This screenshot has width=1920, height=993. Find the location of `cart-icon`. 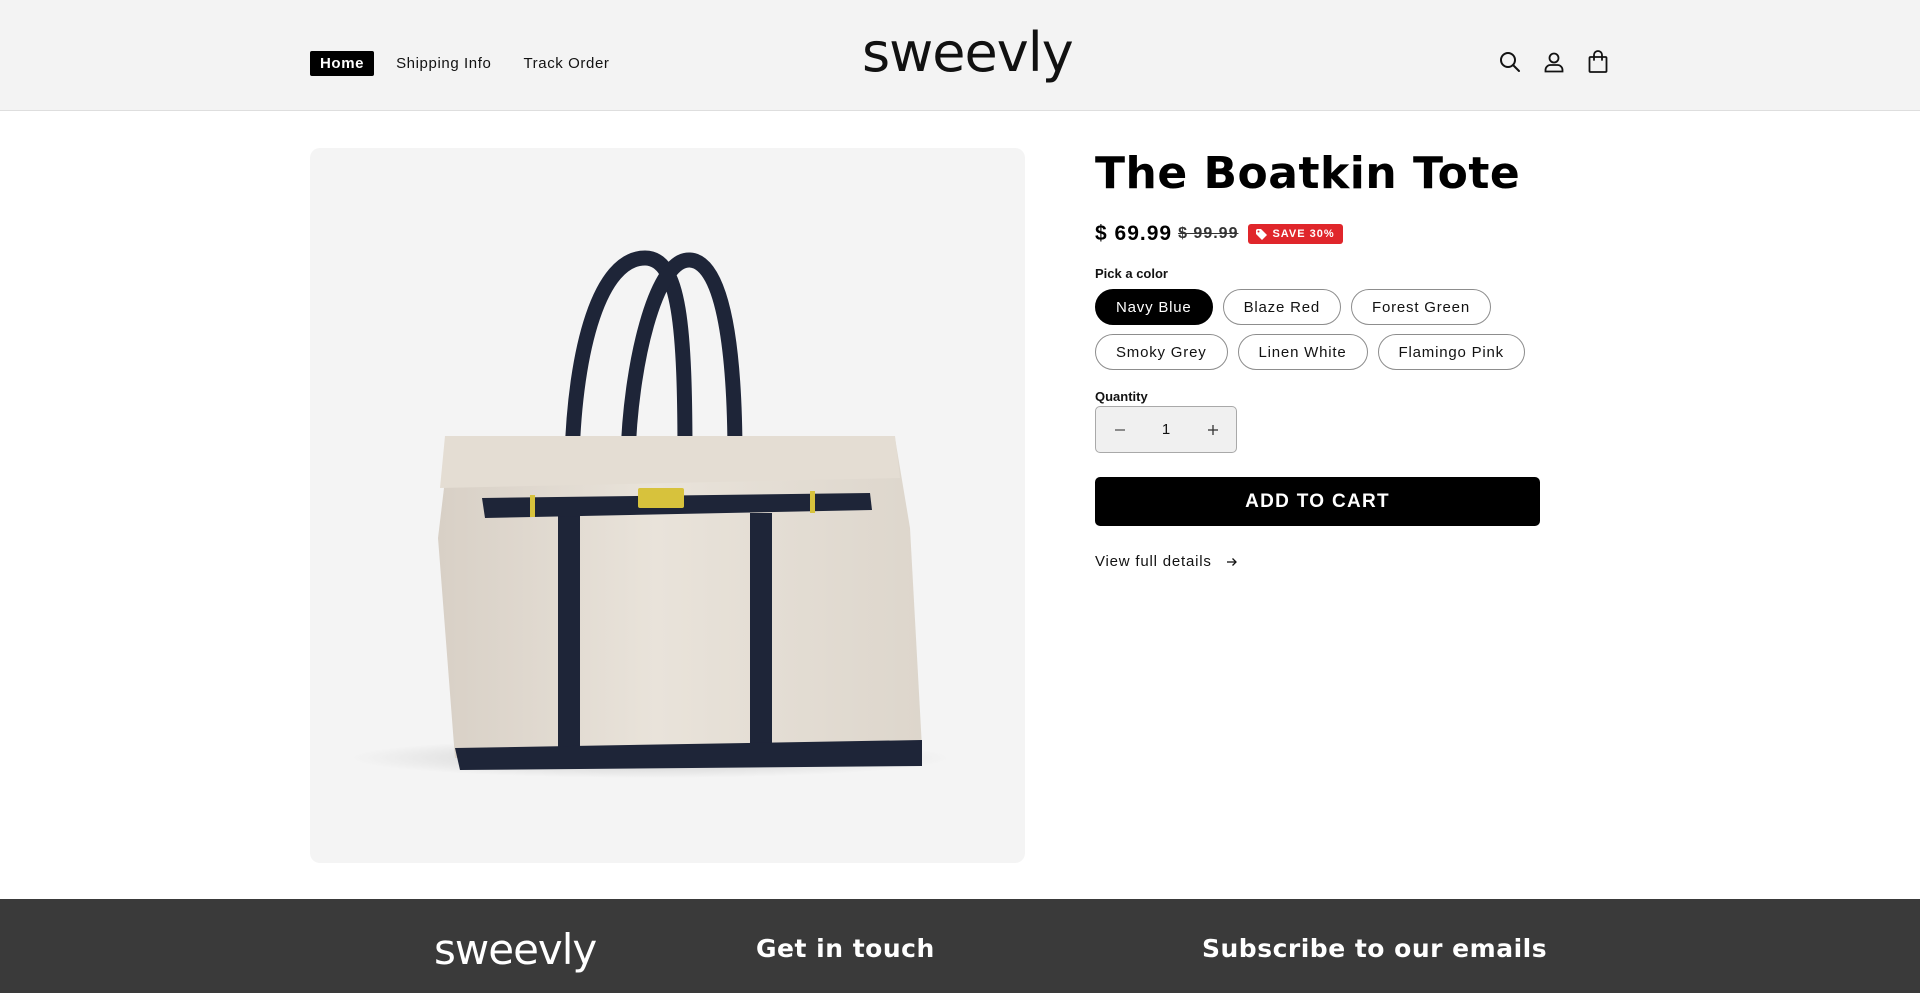

cart-icon is located at coordinates (1598, 62).